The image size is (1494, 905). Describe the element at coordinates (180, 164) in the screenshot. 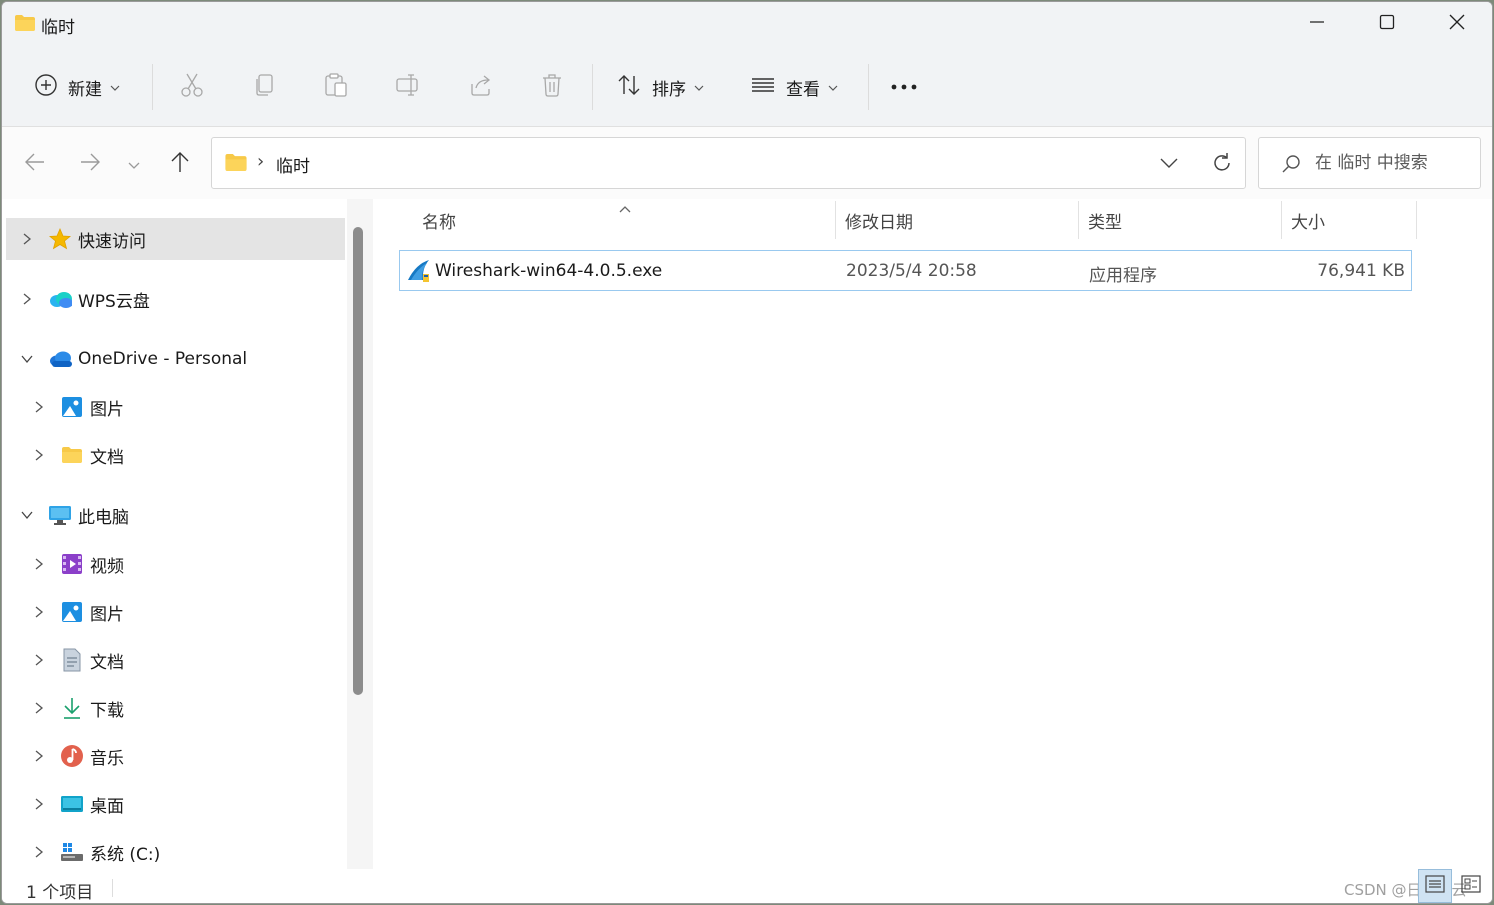

I see `up-button` at that location.